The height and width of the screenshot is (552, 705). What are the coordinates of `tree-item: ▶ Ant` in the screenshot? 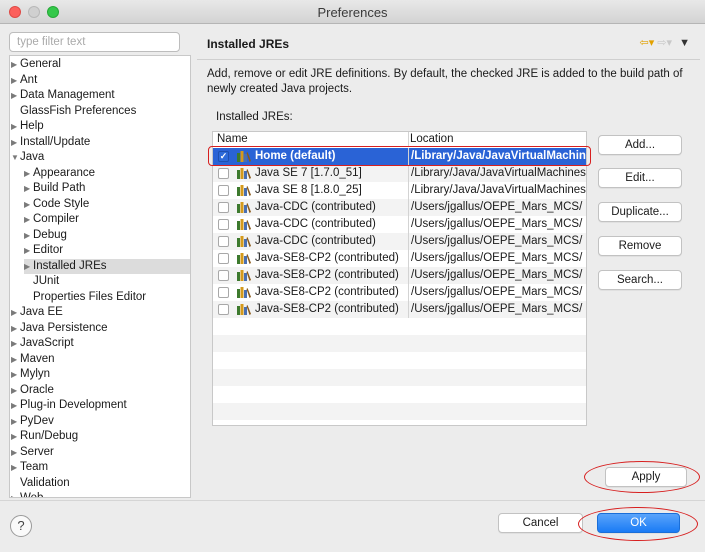 It's located at (24, 81).